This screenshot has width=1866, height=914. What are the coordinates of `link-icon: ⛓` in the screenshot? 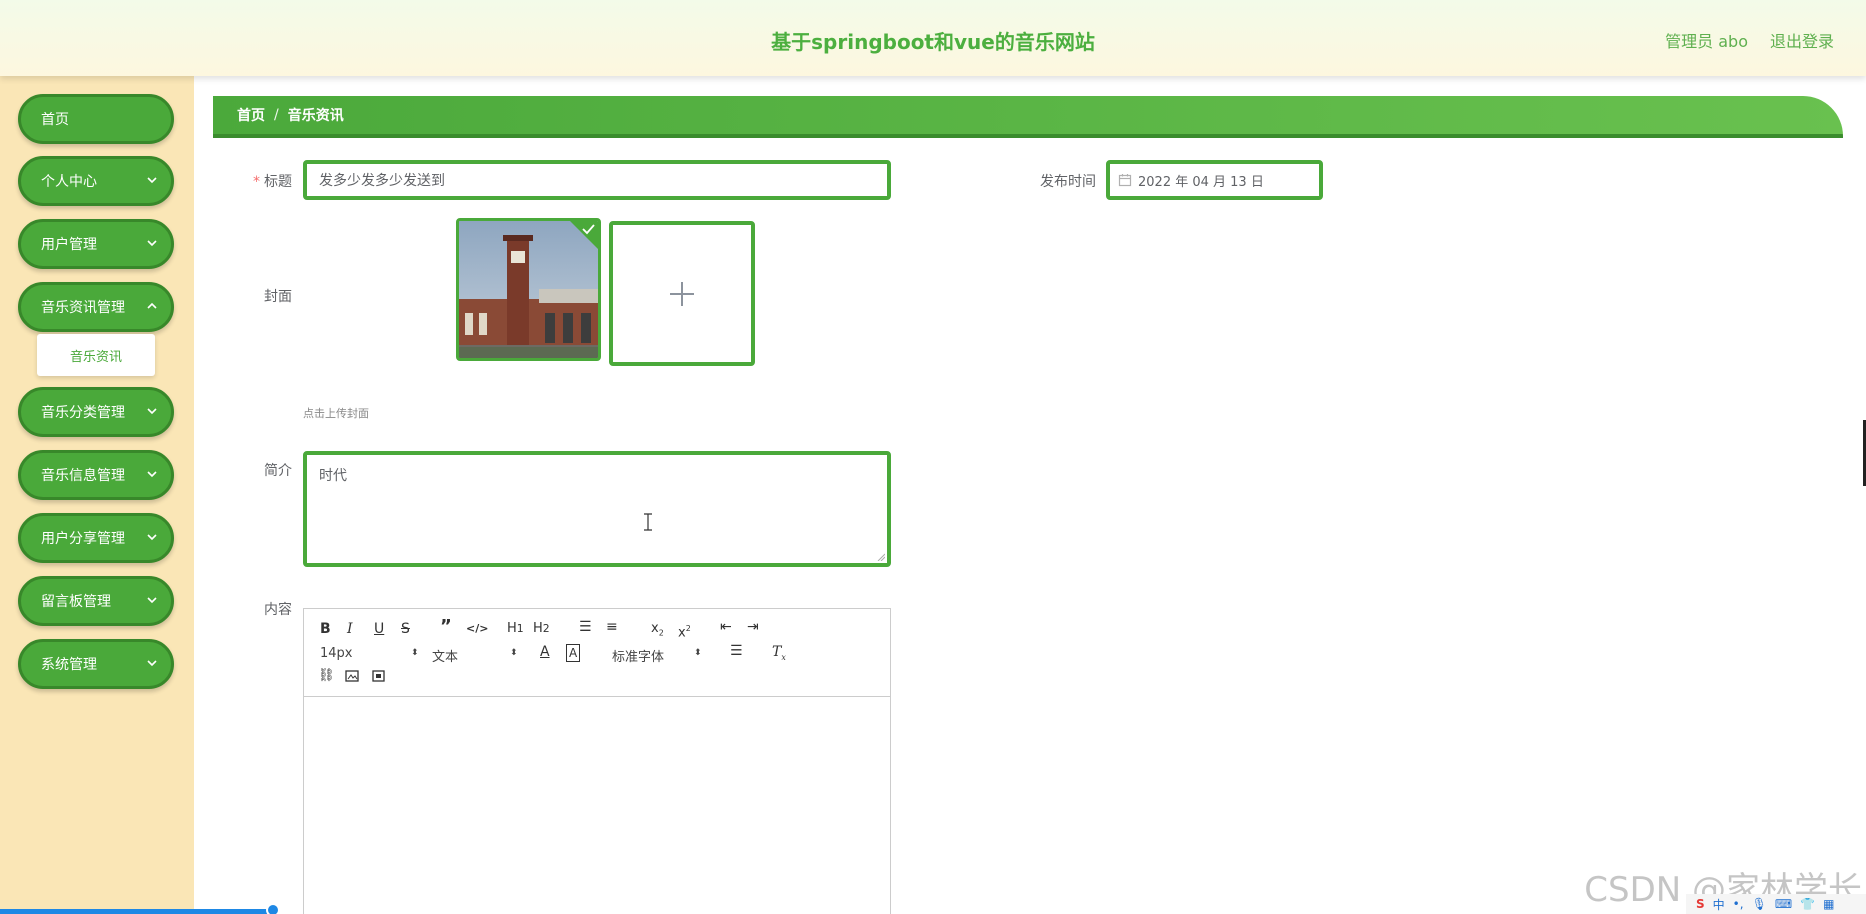 It's located at (326, 676).